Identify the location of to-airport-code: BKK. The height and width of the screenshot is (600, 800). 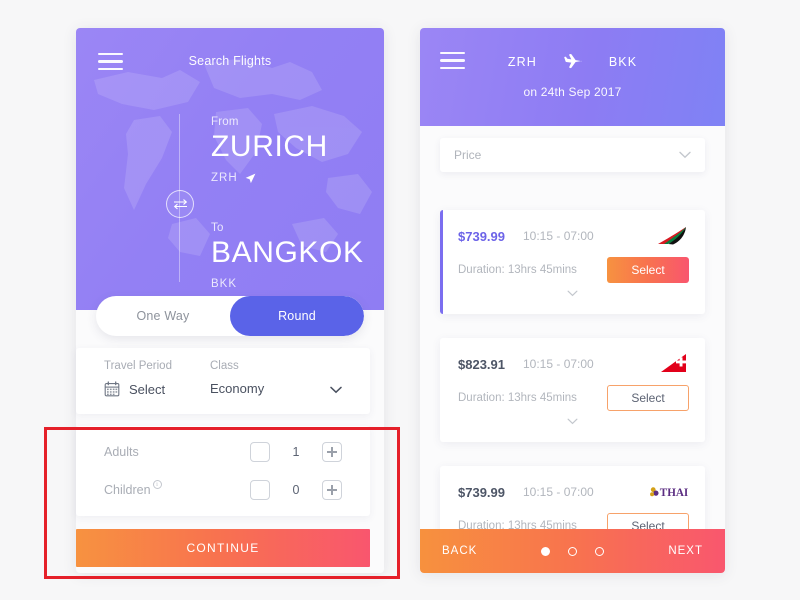
(224, 284).